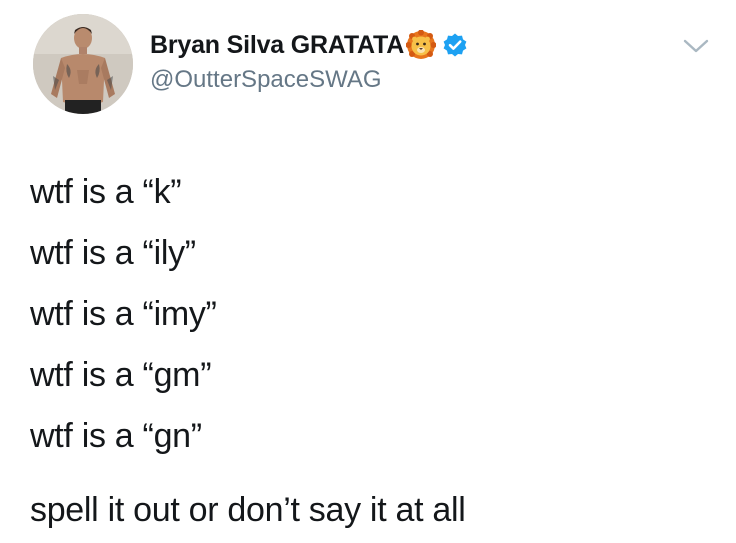 Image resolution: width=736 pixels, height=543 pixels. I want to click on tweet-line: wtf is a “gn”, so click(116, 436).